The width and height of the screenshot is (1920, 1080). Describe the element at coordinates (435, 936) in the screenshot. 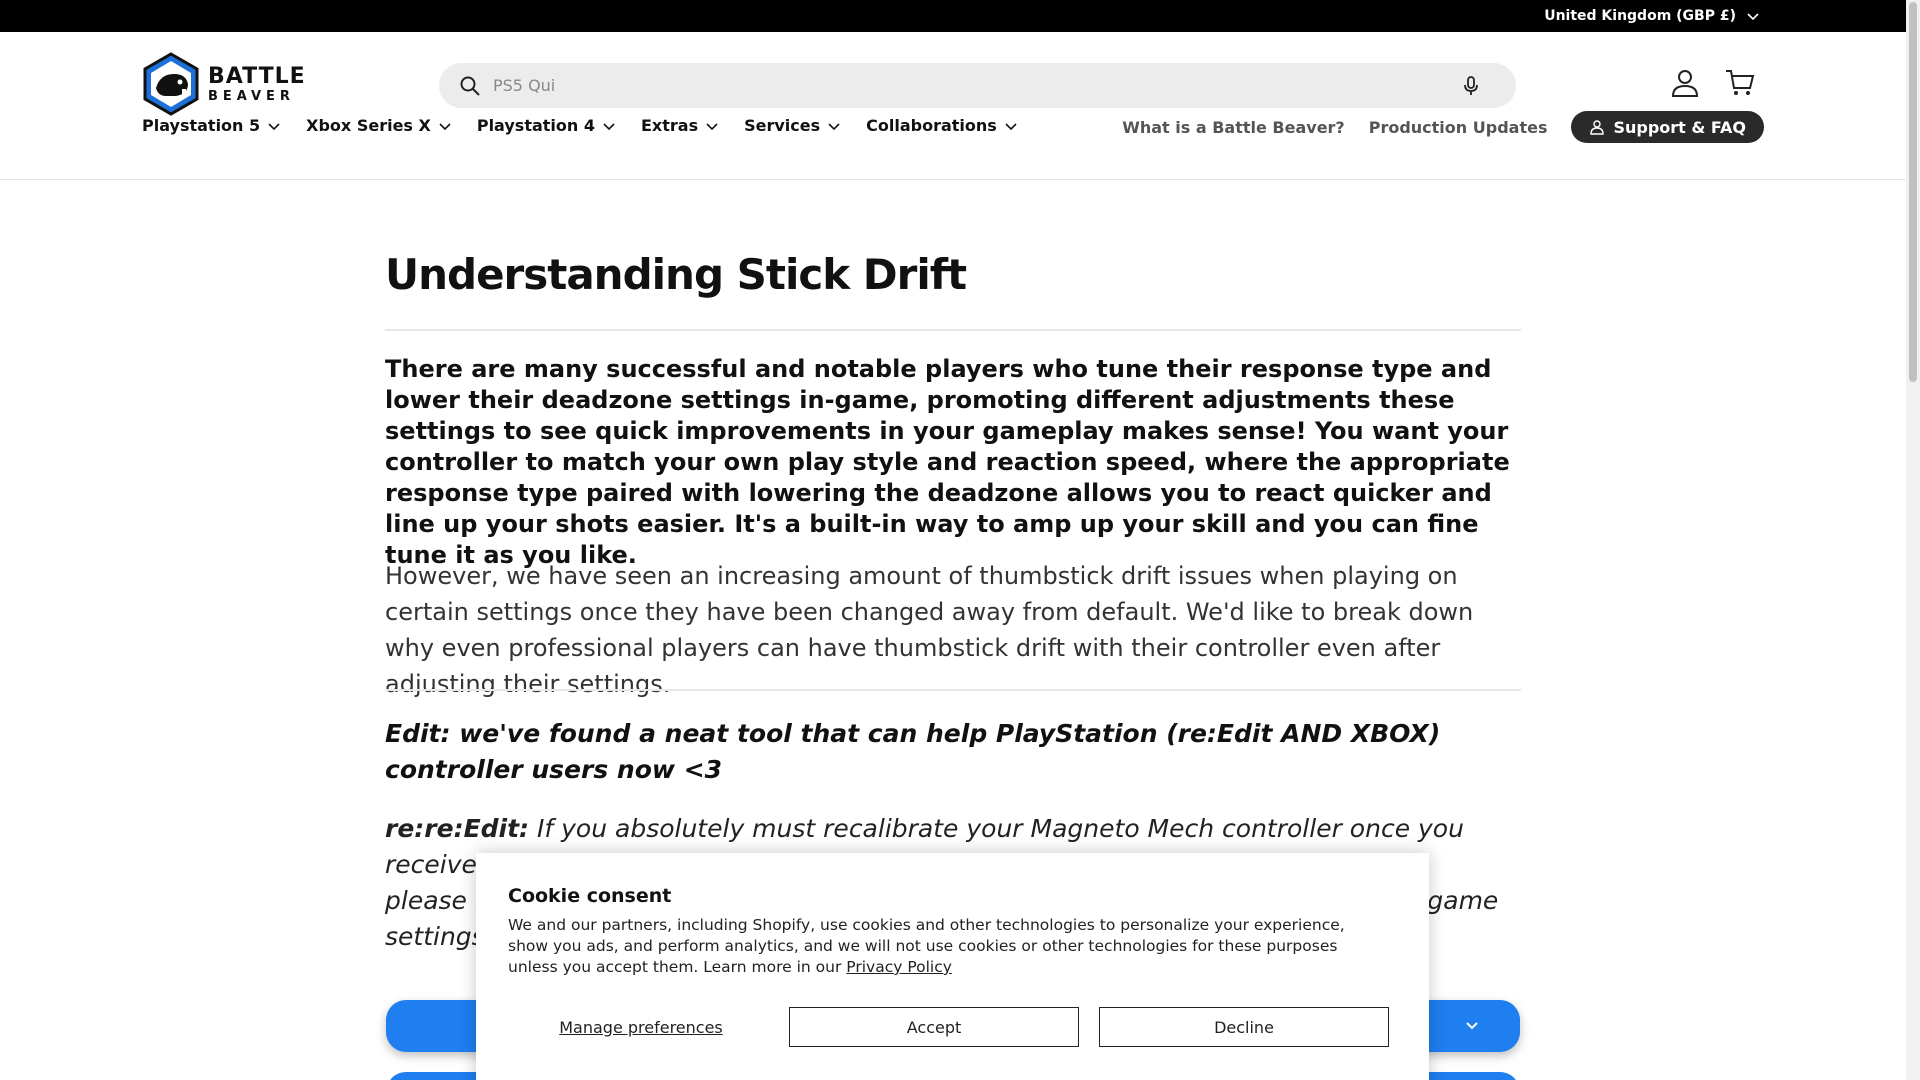

I see `re-edit-line-3: settings` at that location.